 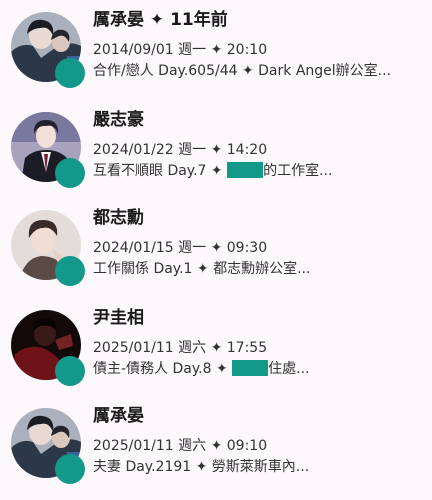 I want to click on chat-date: 2024/01/22 週一 ✦ 14:20, so click(x=180, y=150).